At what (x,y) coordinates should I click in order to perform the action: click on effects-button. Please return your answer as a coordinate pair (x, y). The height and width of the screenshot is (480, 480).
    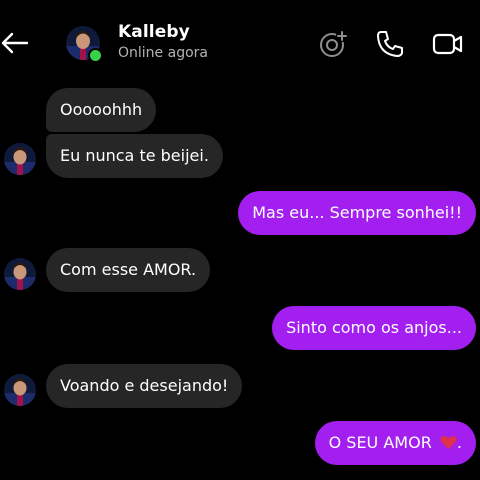
    Looking at the image, I should click on (334, 44).